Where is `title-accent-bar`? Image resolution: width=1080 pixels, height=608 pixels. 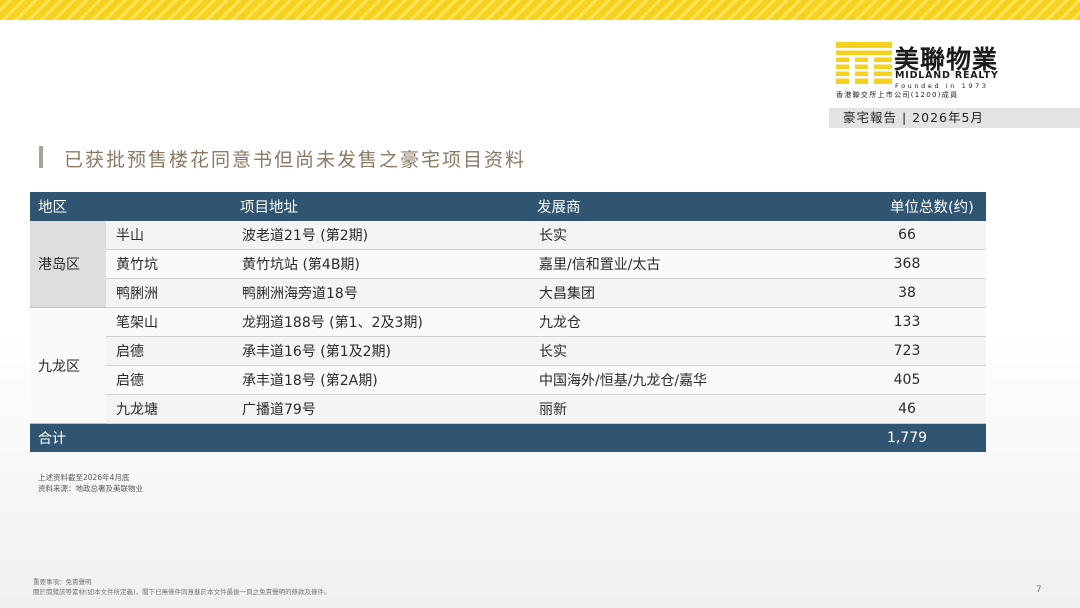 title-accent-bar is located at coordinates (41, 157).